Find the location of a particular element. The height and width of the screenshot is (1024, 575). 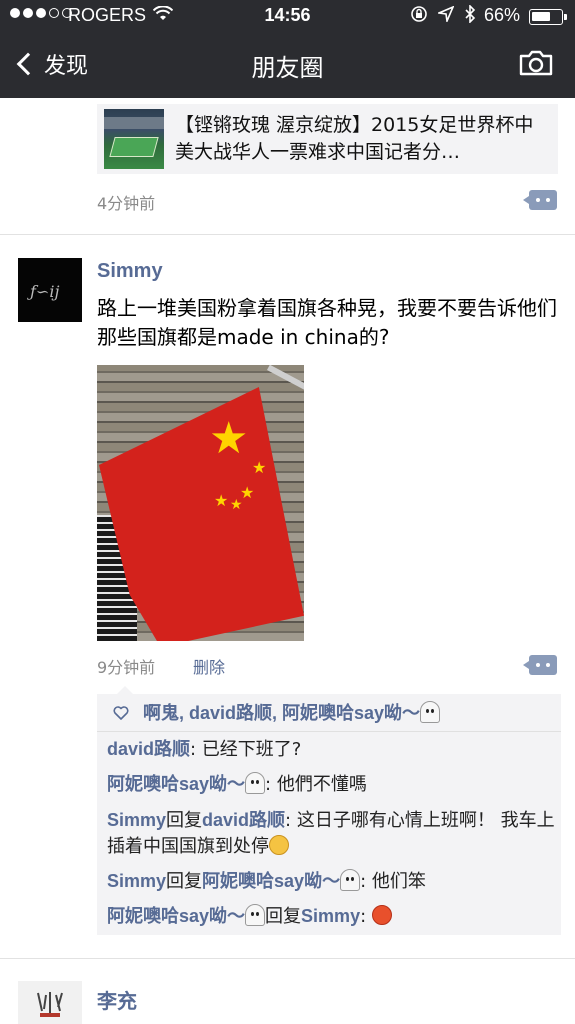

comment-row: david路顺: 已经下班了? is located at coordinates (331, 749).